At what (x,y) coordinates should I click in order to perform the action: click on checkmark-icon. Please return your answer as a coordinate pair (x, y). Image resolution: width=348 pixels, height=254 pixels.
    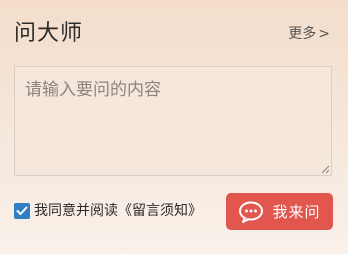
    Looking at the image, I should click on (22, 210).